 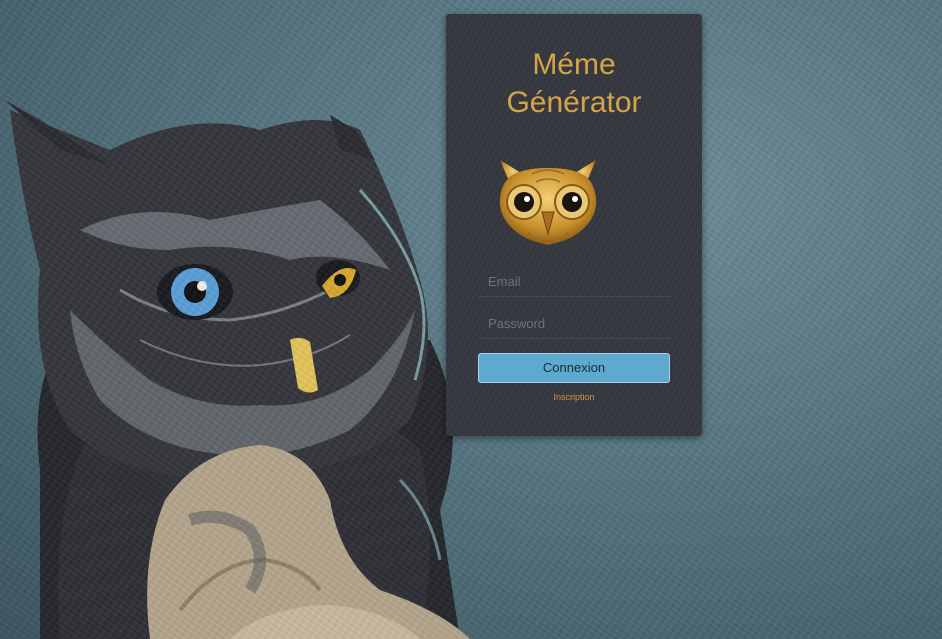 I want to click on password-input, so click(x=574, y=324).